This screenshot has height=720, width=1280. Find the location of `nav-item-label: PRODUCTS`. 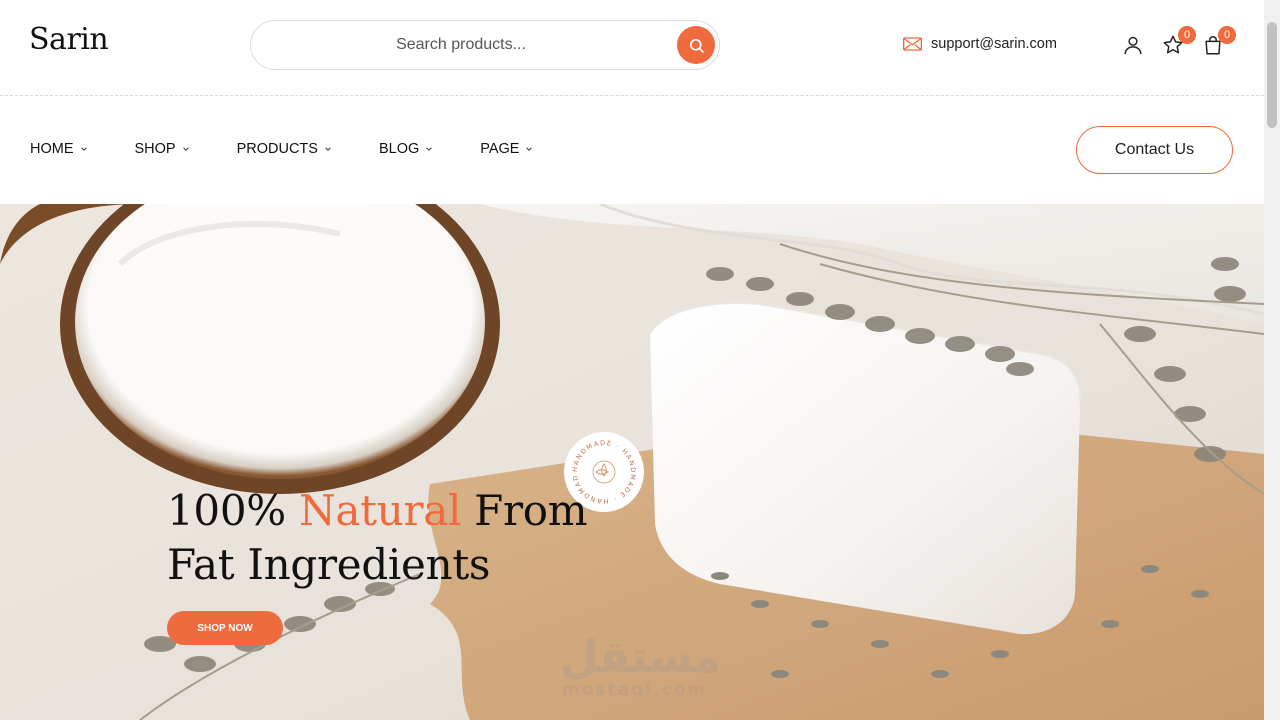

nav-item-label: PRODUCTS is located at coordinates (277, 149).